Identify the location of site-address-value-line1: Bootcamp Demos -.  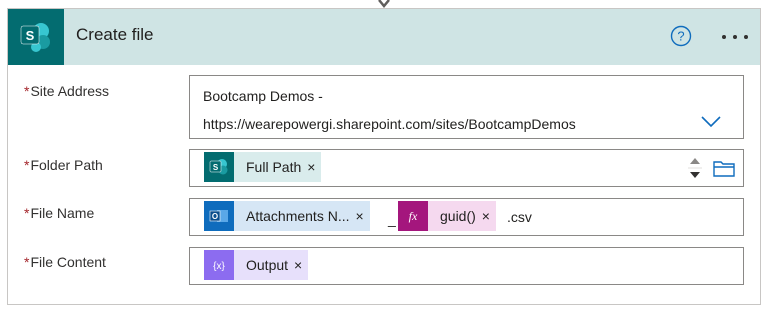
(263, 96).